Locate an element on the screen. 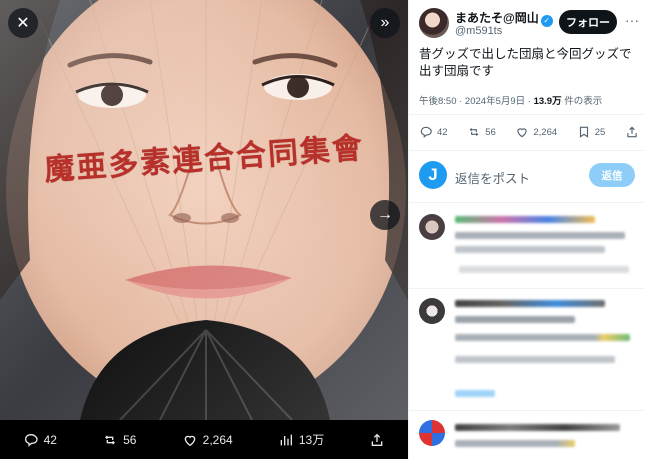 The height and width of the screenshot is (459, 645). user-handle: @m591ts is located at coordinates (478, 31).